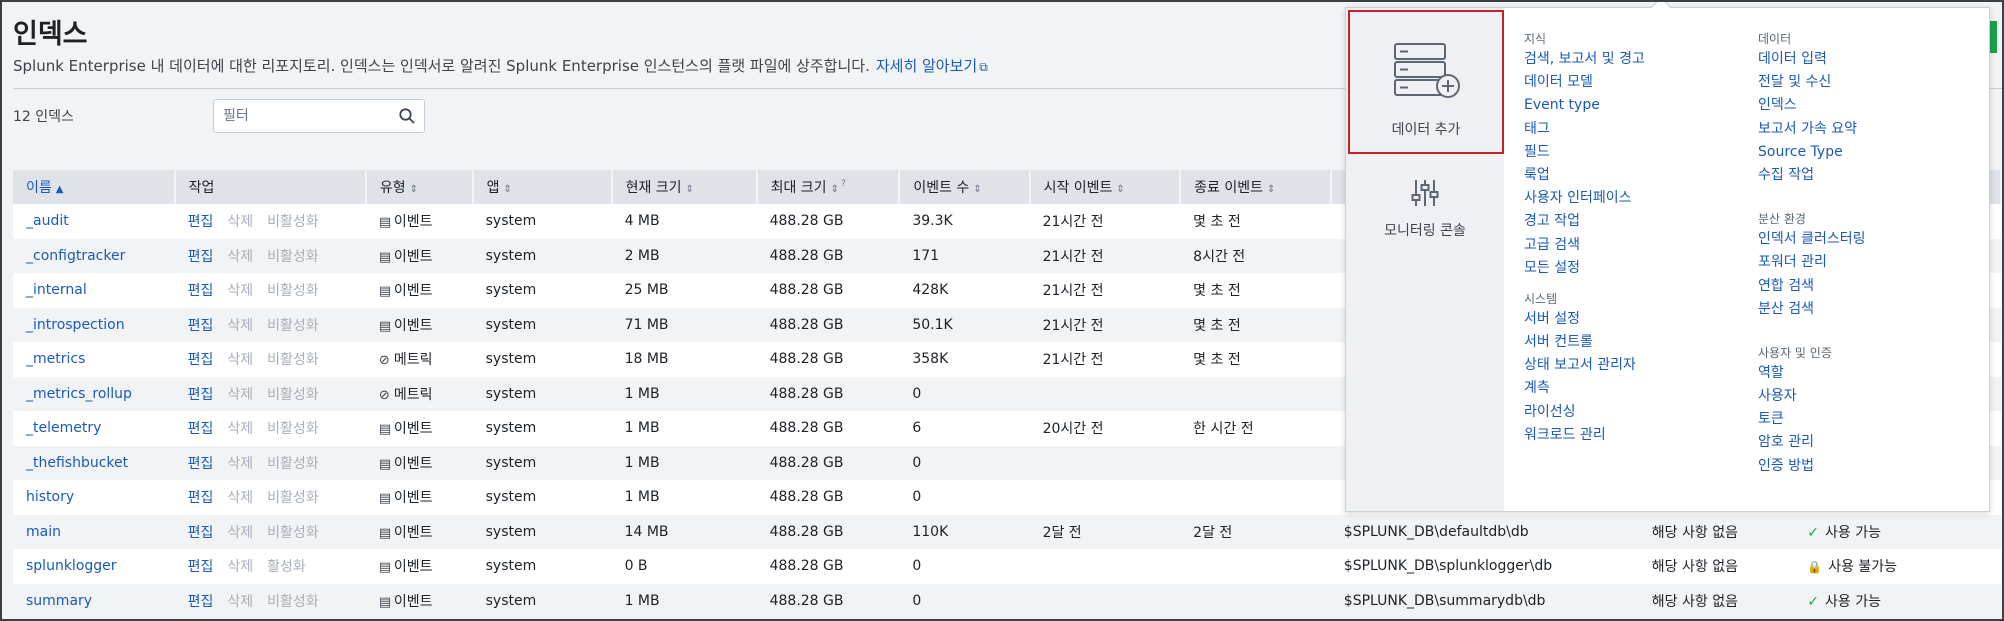 The height and width of the screenshot is (621, 2004). Describe the element at coordinates (1812, 442) in the screenshot. I see `menu-item: 암호 관리` at that location.